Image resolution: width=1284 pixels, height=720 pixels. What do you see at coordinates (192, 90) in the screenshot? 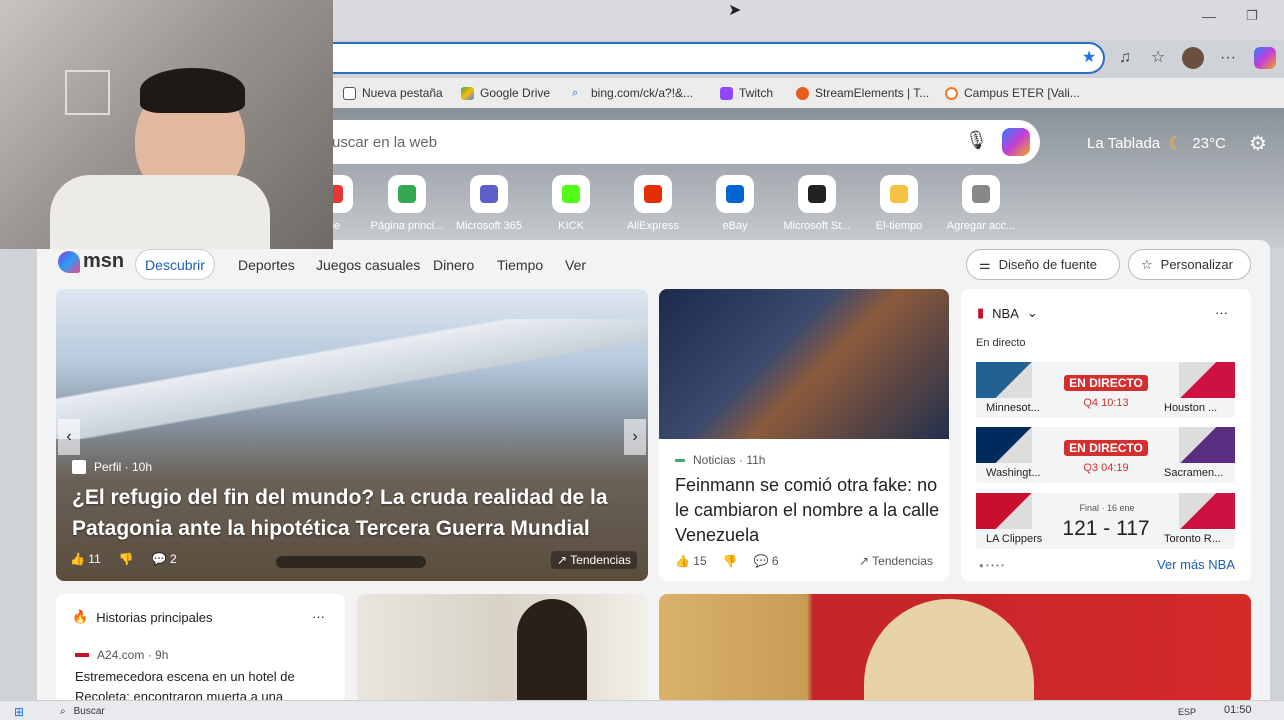
I see `person-hair` at bounding box center [192, 90].